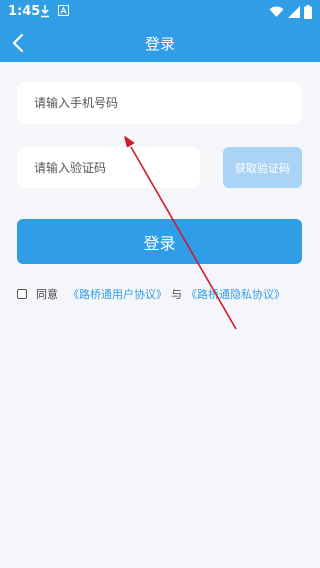 The height and width of the screenshot is (568, 320). Describe the element at coordinates (63, 10) in the screenshot. I see `a-icon` at that location.